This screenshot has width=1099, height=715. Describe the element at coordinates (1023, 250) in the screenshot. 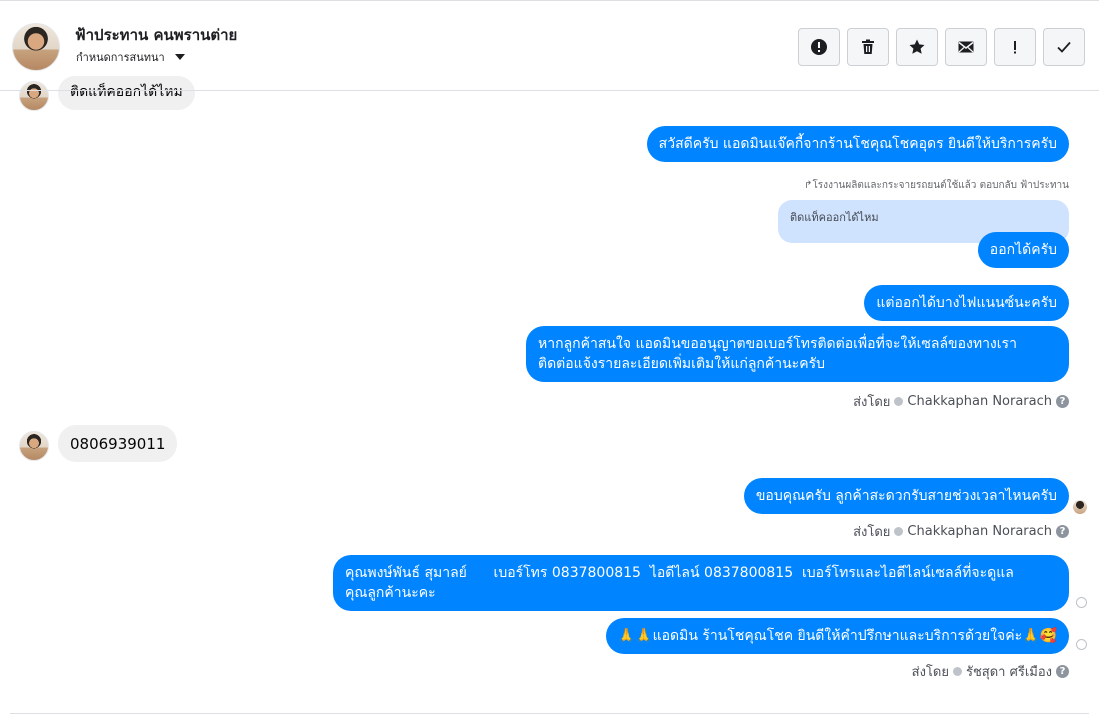

I see `outgoing-message: ออกได้ครับ` at that location.